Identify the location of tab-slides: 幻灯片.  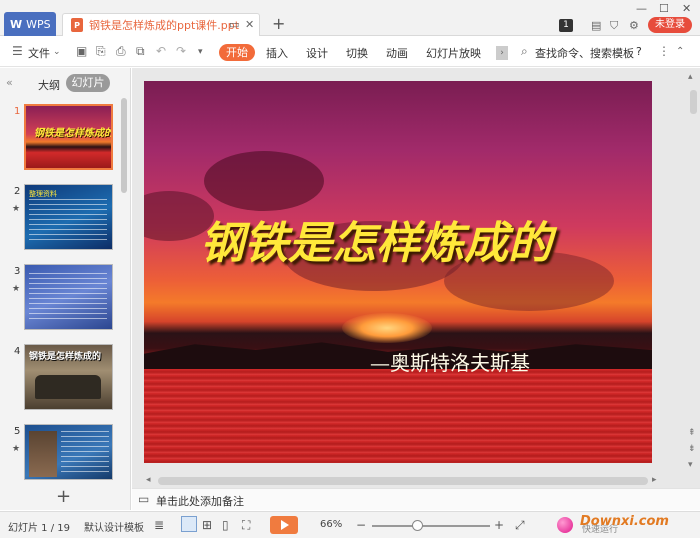
(88, 83).